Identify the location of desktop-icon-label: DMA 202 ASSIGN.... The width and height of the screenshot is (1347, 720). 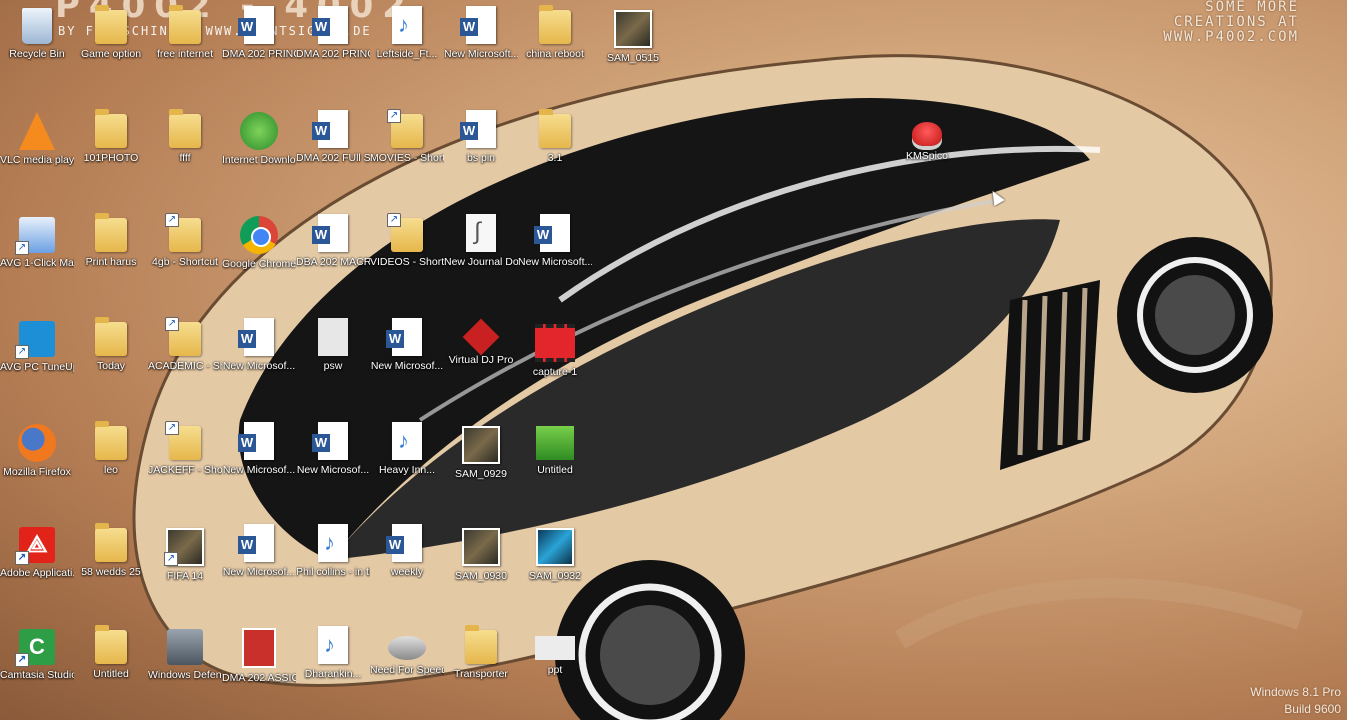
(259, 678).